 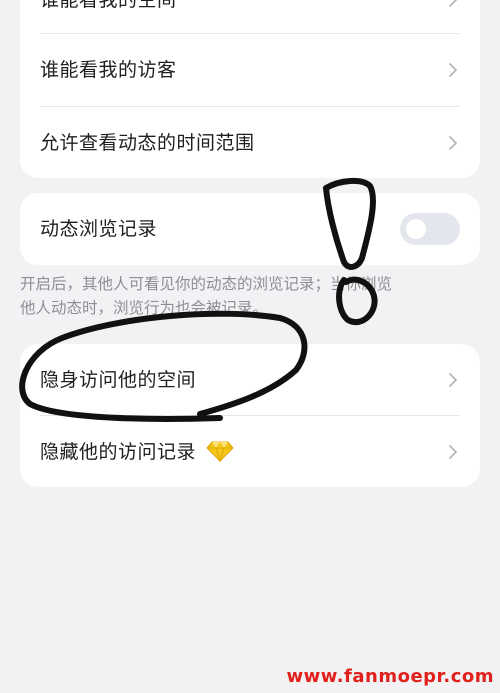 I want to click on row-label: 允许查看动态的时间范围, so click(x=147, y=143).